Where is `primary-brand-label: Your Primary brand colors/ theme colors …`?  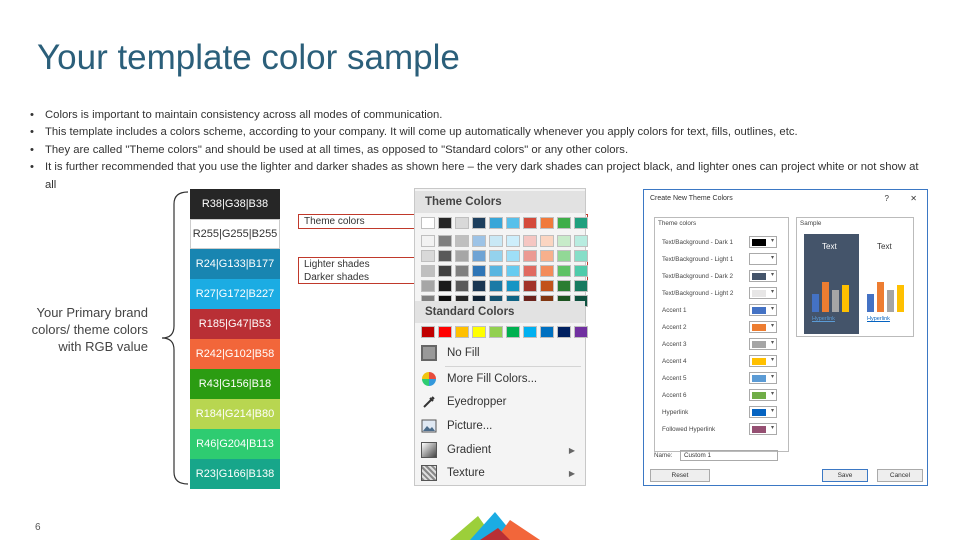
primary-brand-label: Your Primary brand colors/ theme colors … is located at coordinates (89, 329).